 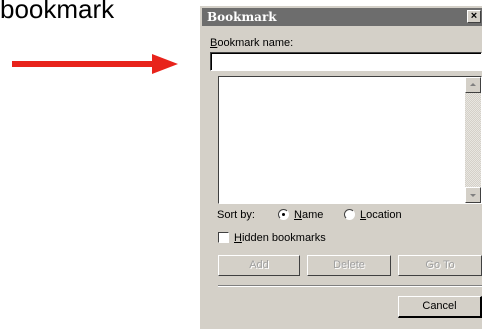 I want to click on arrow-down-icon, so click(x=473, y=195).